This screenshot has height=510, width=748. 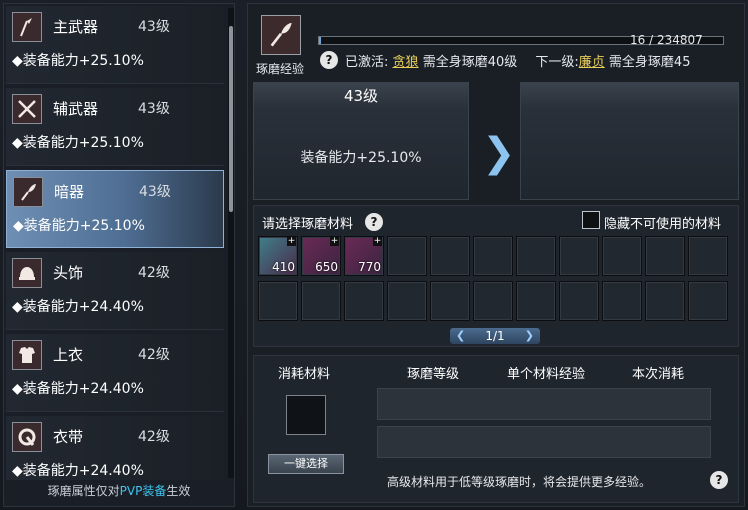 I want to click on next-level-box, so click(x=629, y=141).